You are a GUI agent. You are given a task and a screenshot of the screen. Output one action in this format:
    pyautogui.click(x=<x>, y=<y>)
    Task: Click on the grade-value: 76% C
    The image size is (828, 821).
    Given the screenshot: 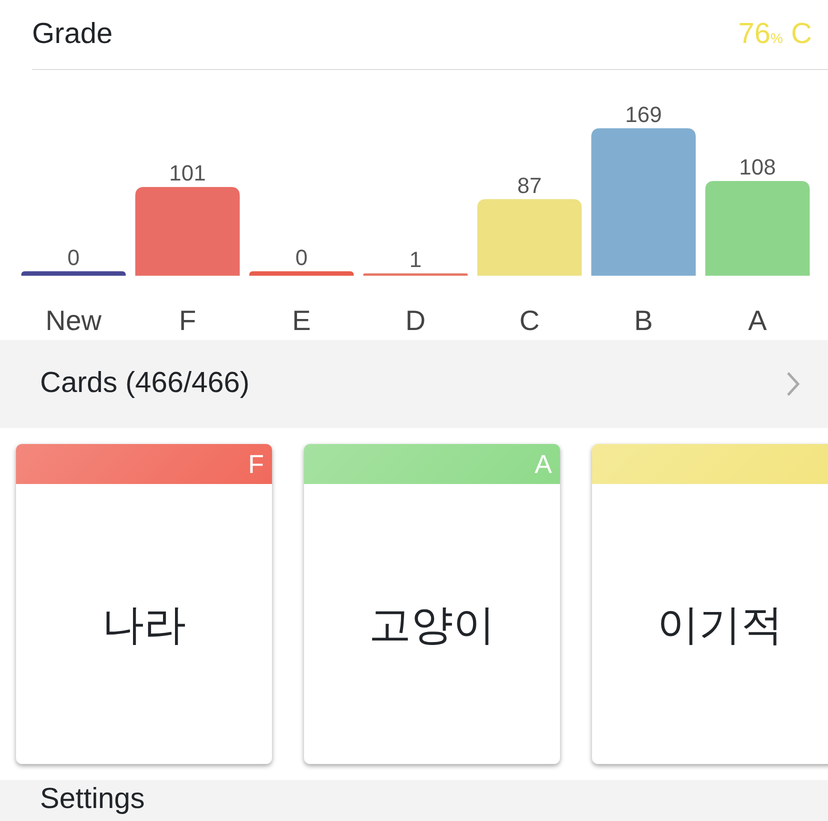 What is the action you would take?
    pyautogui.click(x=775, y=34)
    